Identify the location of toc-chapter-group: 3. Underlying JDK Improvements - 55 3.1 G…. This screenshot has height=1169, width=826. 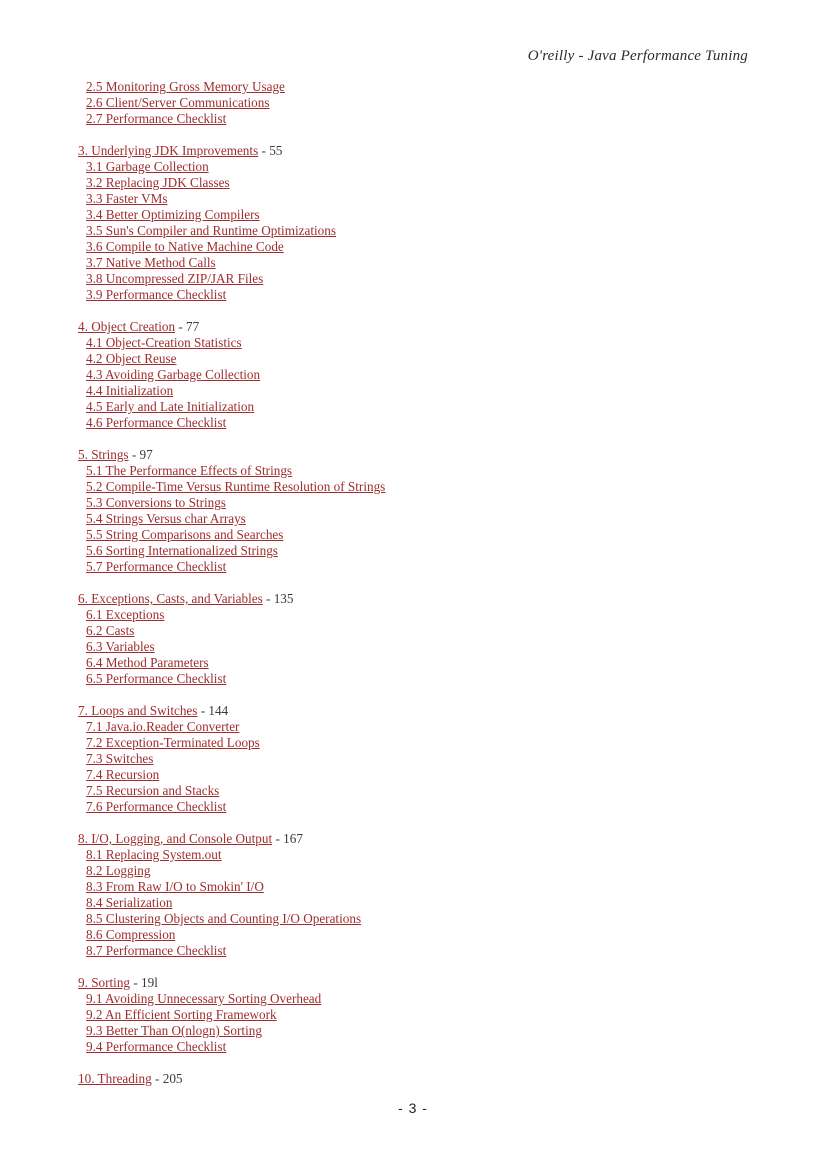
(408, 223).